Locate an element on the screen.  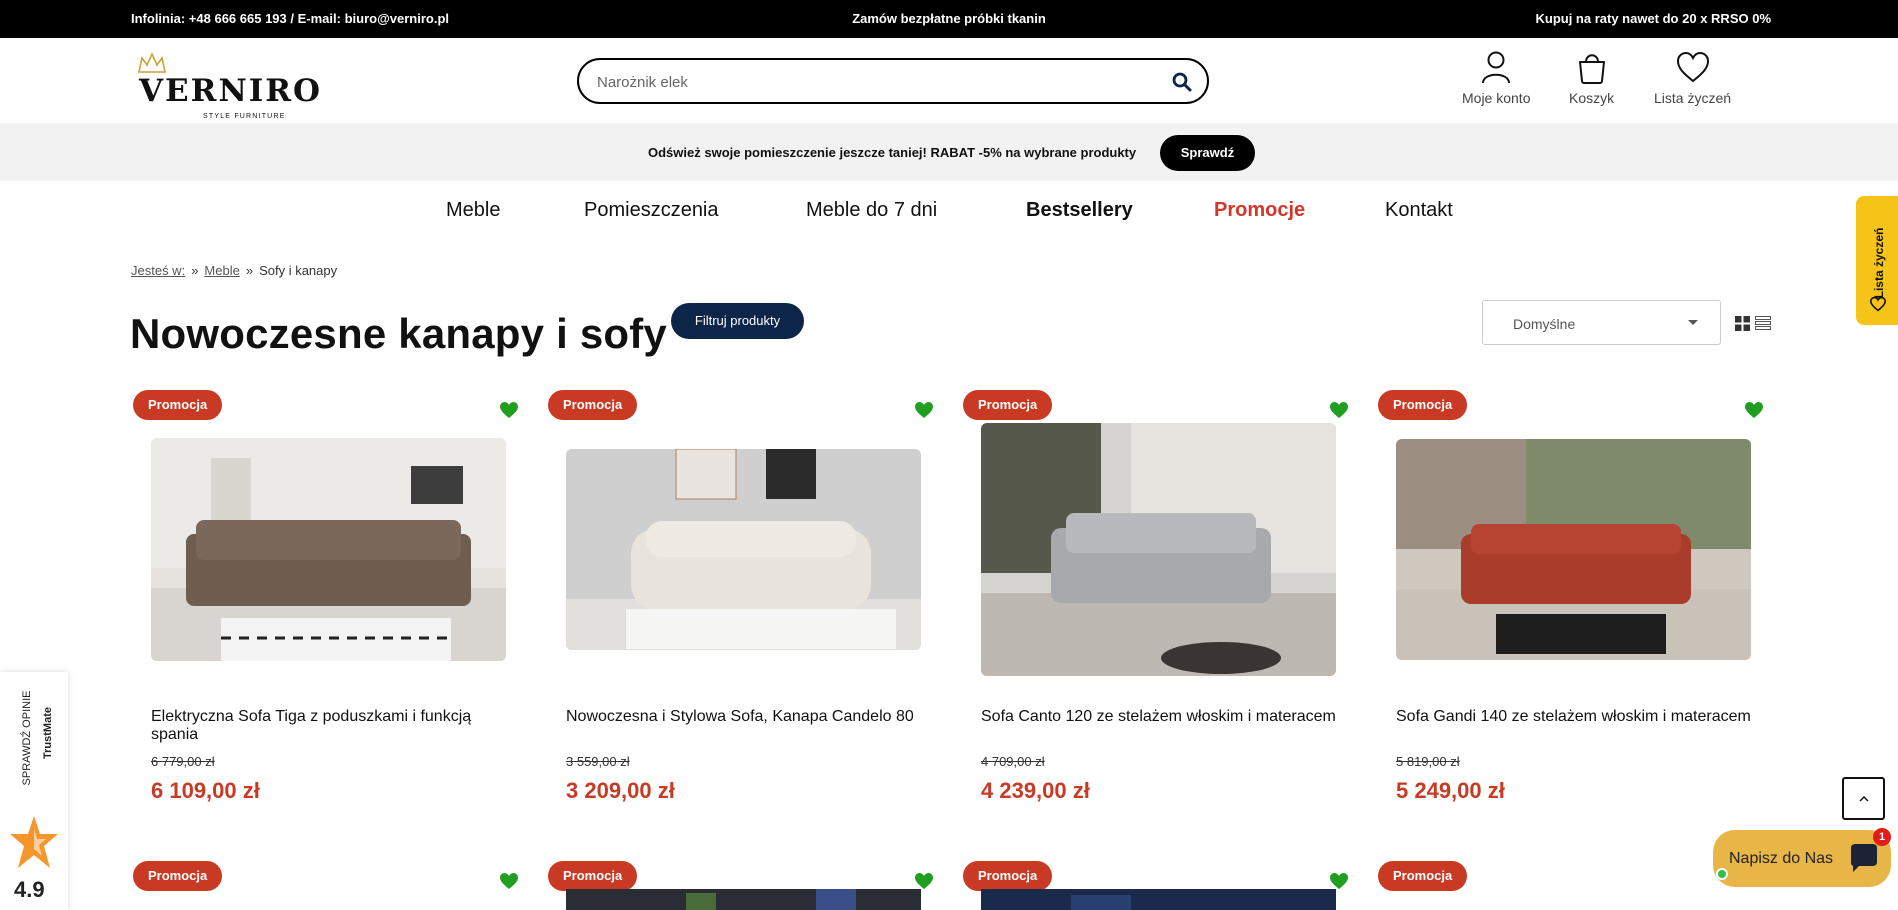
breadcrumb: Jesteś w: » Meble » Sofy i kanapy is located at coordinates (234, 270).